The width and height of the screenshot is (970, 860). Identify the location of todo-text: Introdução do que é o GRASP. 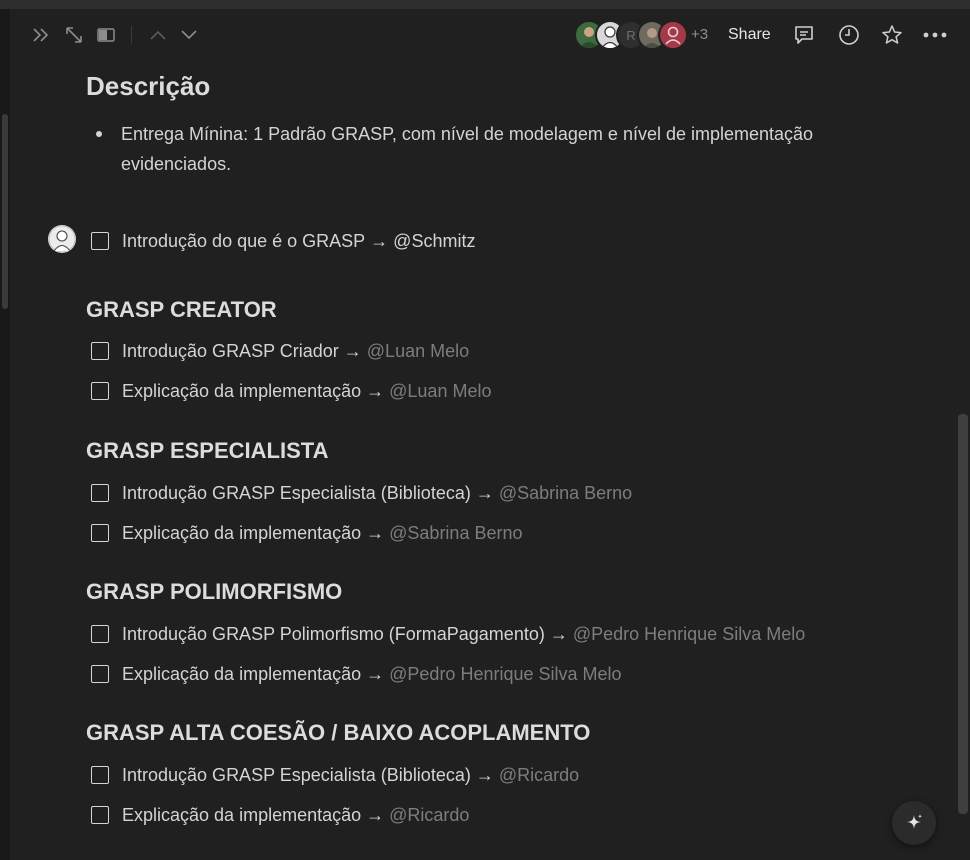
(244, 240).